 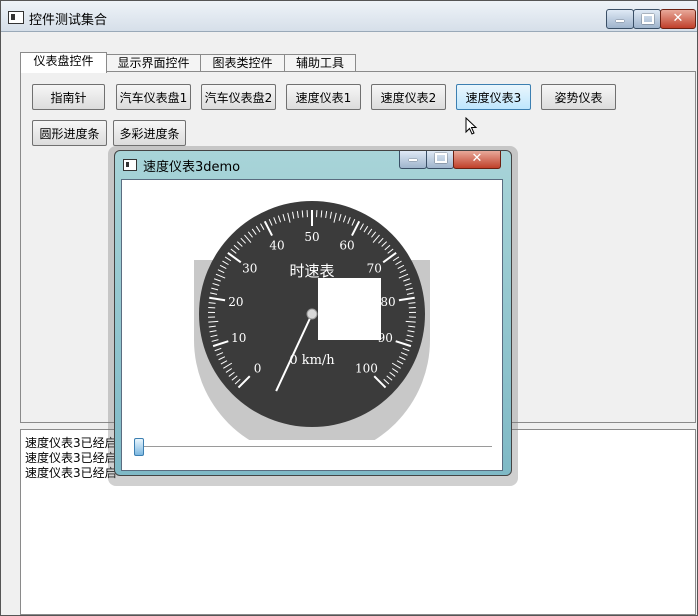 I want to click on window-title: 控件测试集合, so click(x=68, y=20).